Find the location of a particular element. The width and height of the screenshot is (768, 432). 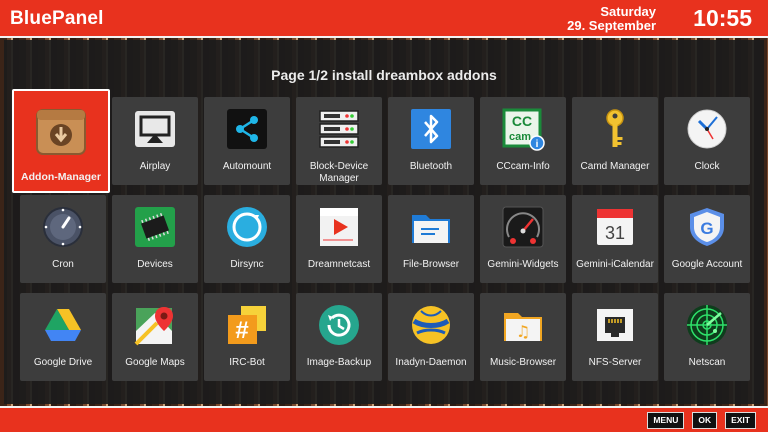

folder-icon is located at coordinates (431, 227).